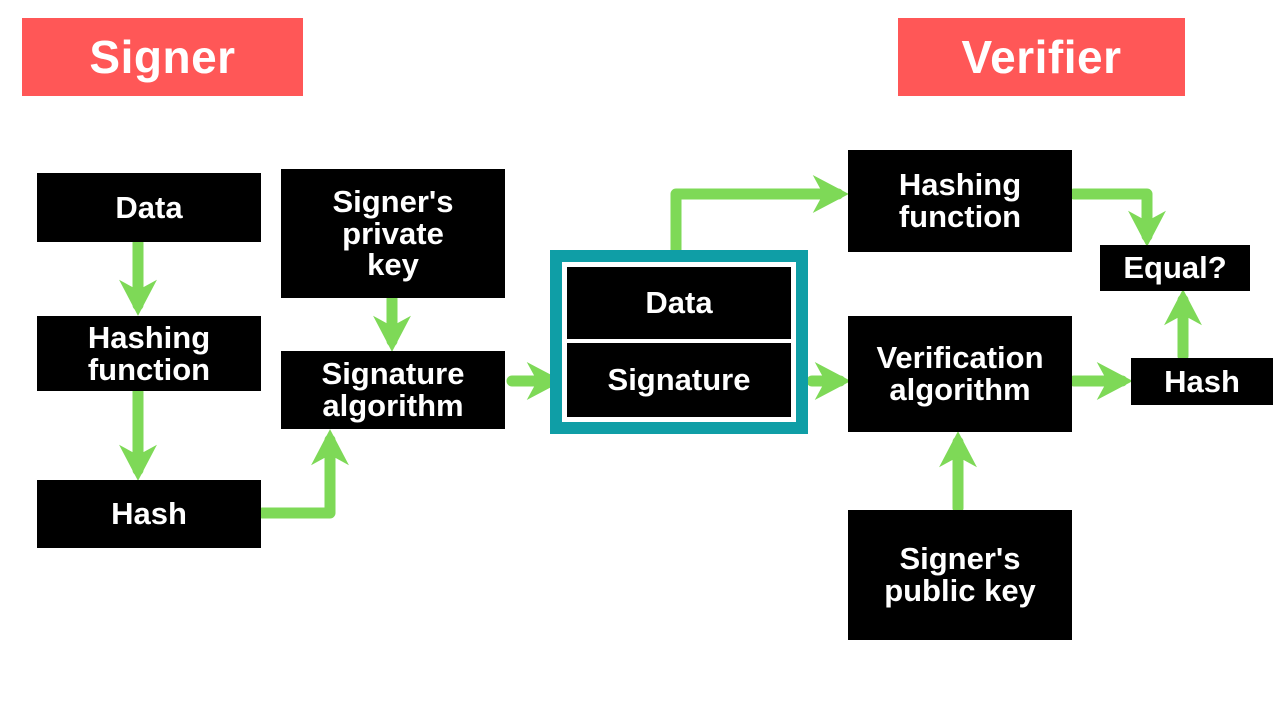 The width and height of the screenshot is (1280, 720). I want to click on packet-signature-box: Signature, so click(679, 380).